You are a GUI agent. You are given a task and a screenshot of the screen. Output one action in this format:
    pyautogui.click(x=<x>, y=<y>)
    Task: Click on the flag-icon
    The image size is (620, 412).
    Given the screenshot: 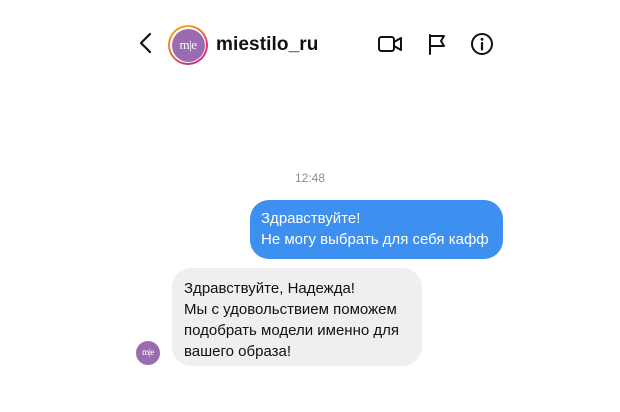 What is the action you would take?
    pyautogui.click(x=437, y=46)
    